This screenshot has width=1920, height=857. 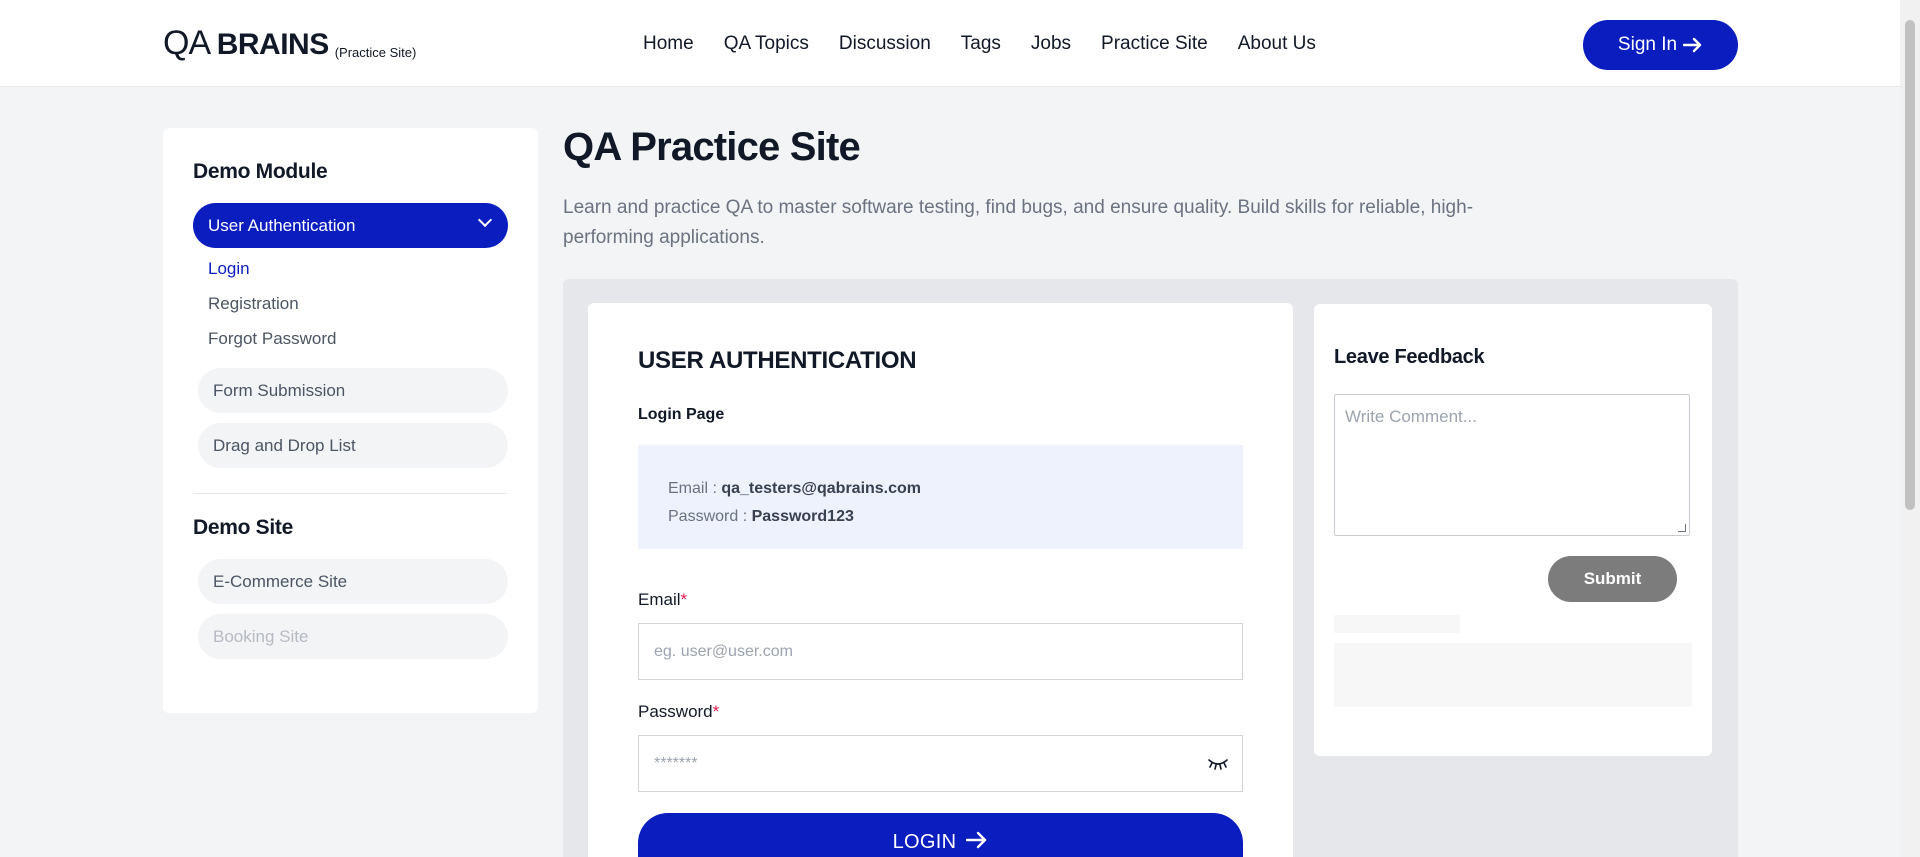 I want to click on sidebar-subitem-registration: Registration, so click(x=253, y=304).